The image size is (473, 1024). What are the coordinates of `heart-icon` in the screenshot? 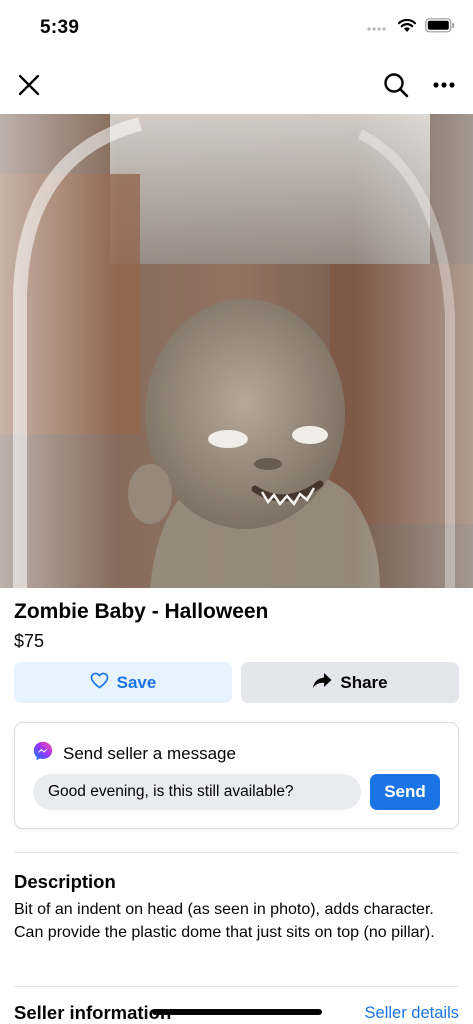 It's located at (99, 683).